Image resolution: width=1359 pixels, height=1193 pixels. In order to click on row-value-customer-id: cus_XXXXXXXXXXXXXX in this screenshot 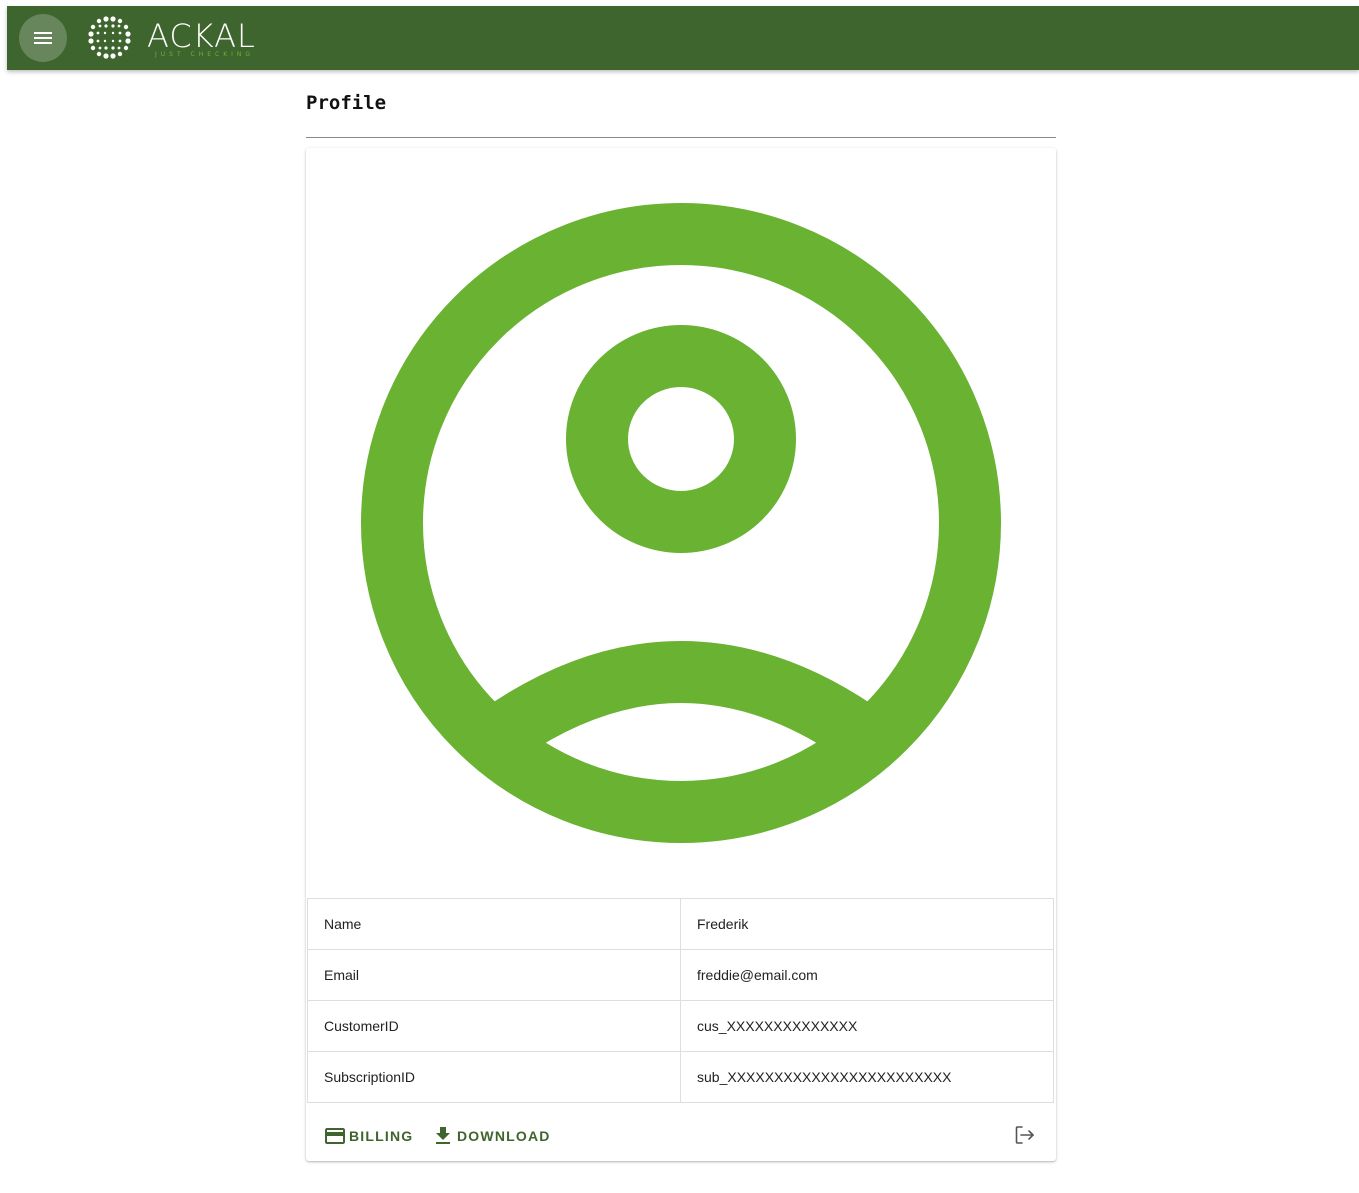, I will do `click(867, 1026)`.